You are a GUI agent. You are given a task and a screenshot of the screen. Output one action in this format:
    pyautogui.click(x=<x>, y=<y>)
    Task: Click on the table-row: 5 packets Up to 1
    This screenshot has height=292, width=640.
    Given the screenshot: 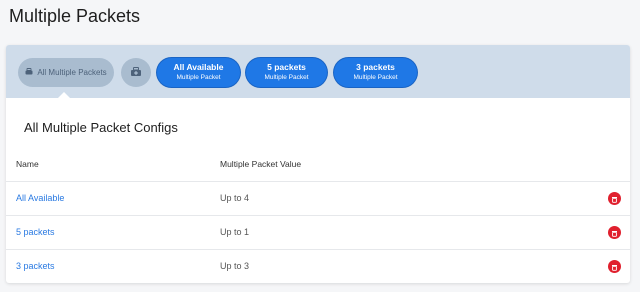 What is the action you would take?
    pyautogui.click(x=318, y=232)
    